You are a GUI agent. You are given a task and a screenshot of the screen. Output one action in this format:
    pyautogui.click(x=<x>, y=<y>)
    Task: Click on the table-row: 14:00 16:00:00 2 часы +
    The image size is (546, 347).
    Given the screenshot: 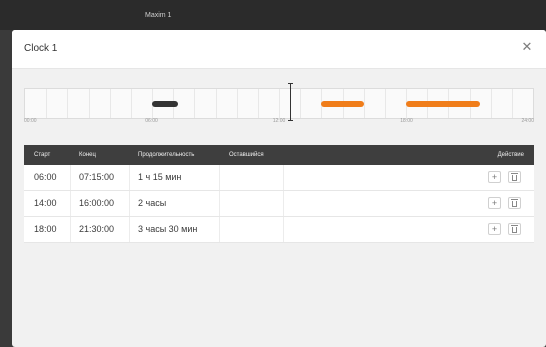 What is the action you would take?
    pyautogui.click(x=279, y=204)
    